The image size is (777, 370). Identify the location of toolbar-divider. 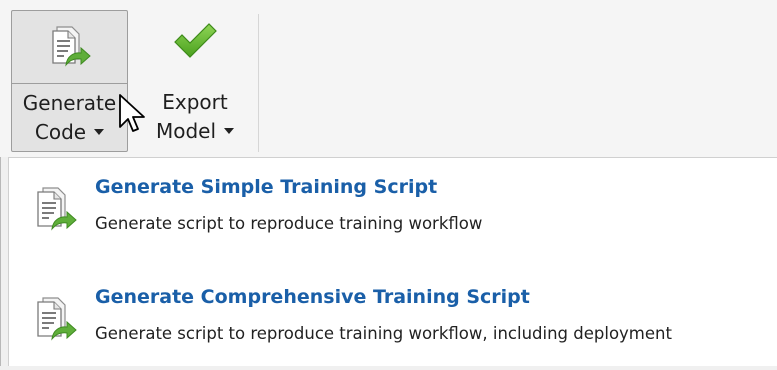
(258, 83).